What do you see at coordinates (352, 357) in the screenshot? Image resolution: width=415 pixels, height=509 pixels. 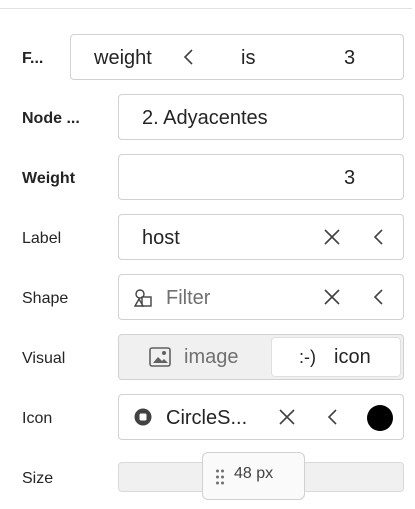 I see `visual-option-icon-label: icon` at bounding box center [352, 357].